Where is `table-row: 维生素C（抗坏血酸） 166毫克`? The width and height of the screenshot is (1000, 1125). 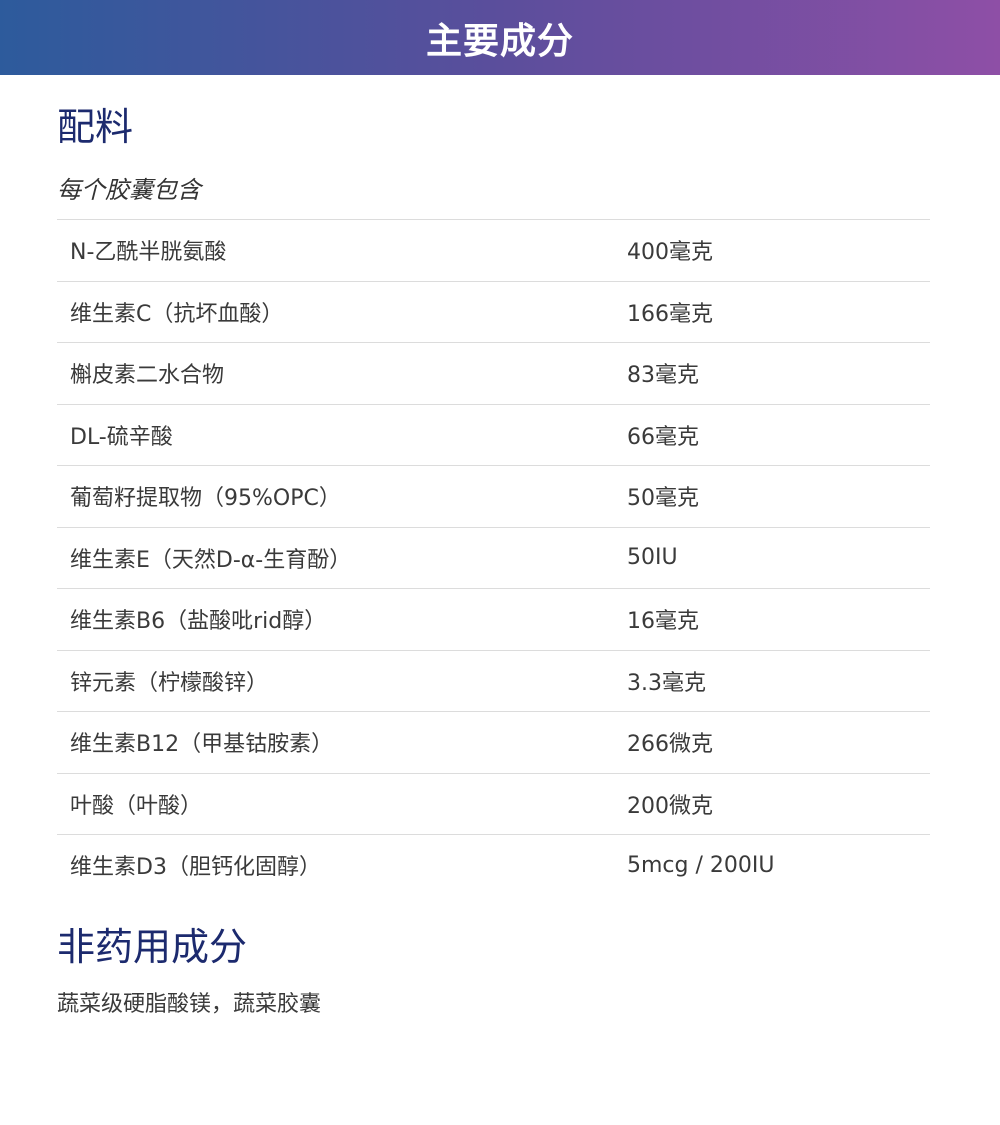
table-row: 维生素C（抗坏血酸） 166毫克 is located at coordinates (493, 312).